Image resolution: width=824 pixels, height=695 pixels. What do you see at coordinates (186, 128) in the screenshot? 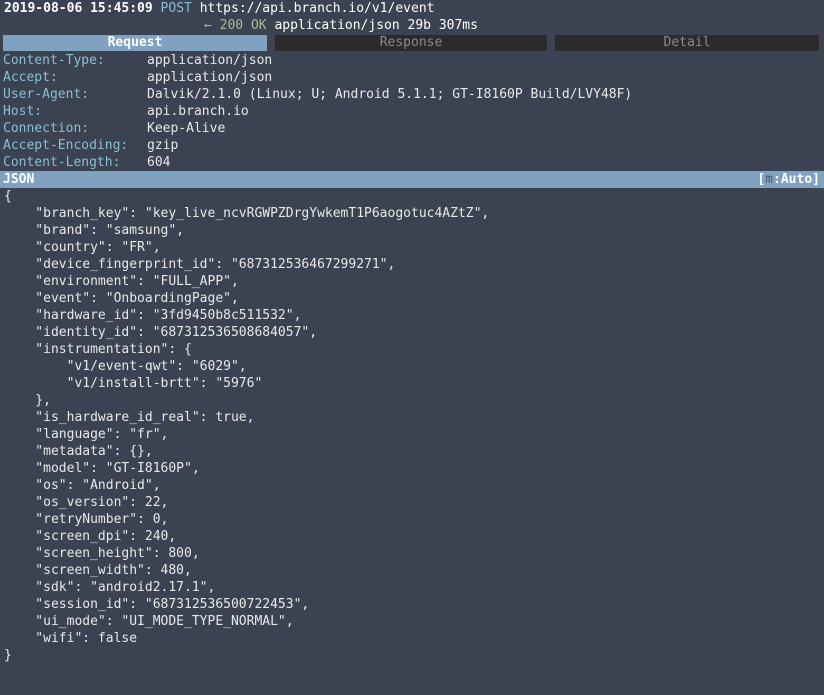
I see `header-value: Keep-Alive` at bounding box center [186, 128].